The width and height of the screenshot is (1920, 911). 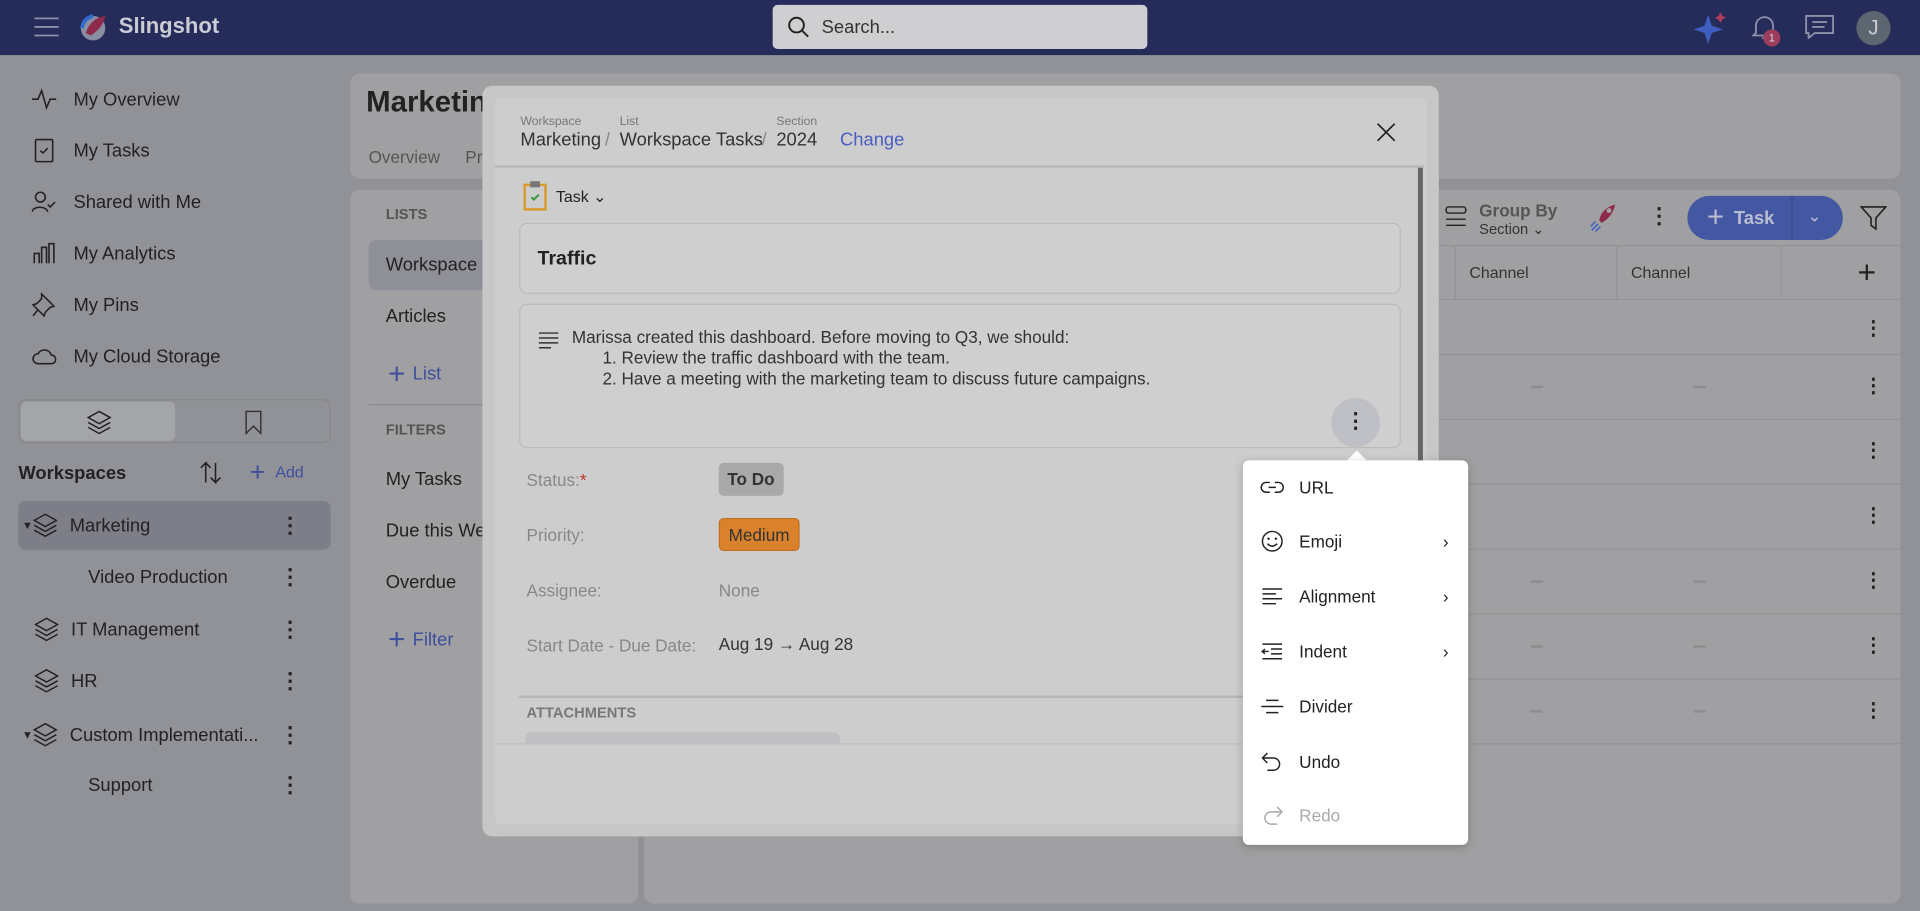 I want to click on sort-icon, so click(x=210, y=472).